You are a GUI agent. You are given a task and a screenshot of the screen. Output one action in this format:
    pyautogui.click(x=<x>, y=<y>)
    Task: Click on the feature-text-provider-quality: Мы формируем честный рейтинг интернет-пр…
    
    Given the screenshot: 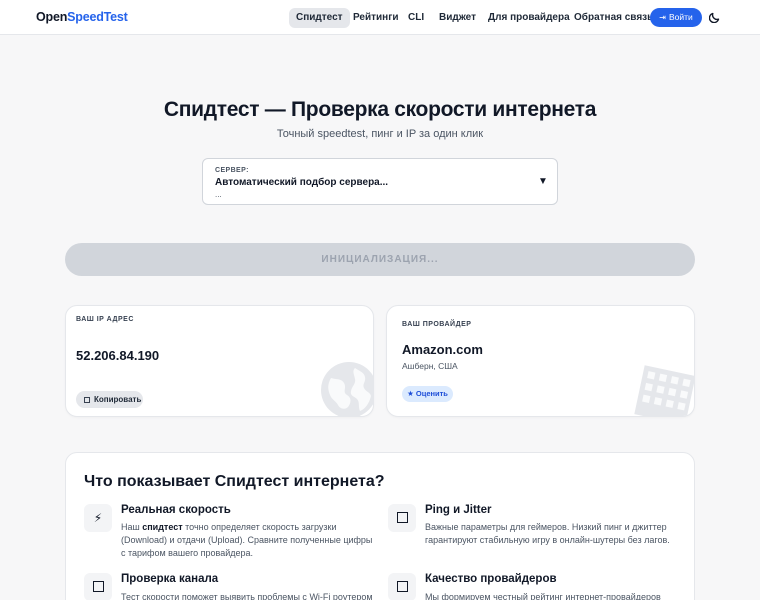 What is the action you would take?
    pyautogui.click(x=543, y=596)
    